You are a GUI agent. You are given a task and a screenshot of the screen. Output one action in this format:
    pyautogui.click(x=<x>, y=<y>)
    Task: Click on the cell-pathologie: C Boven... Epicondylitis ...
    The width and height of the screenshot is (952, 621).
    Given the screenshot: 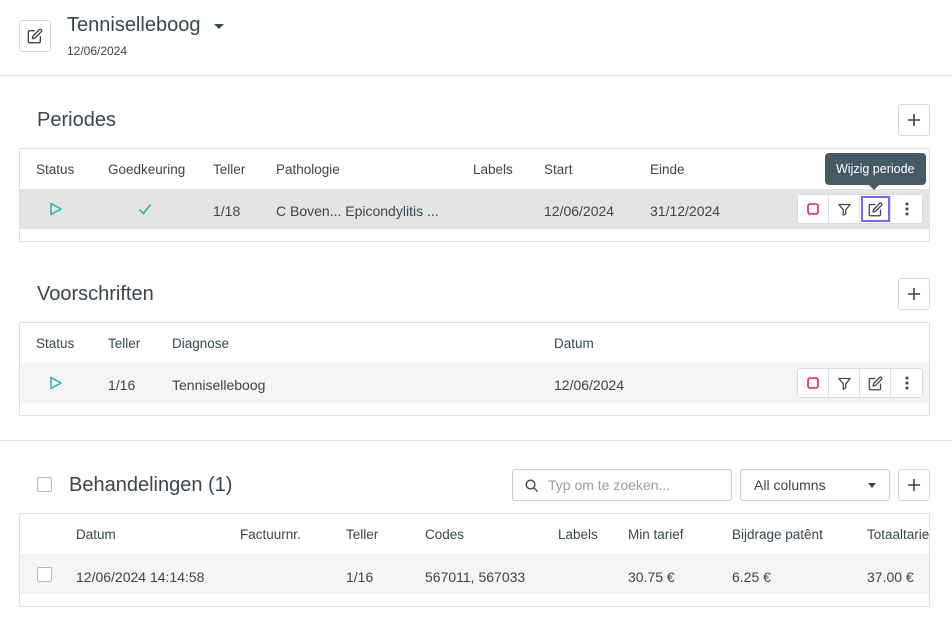 What is the action you would take?
    pyautogui.click(x=357, y=211)
    